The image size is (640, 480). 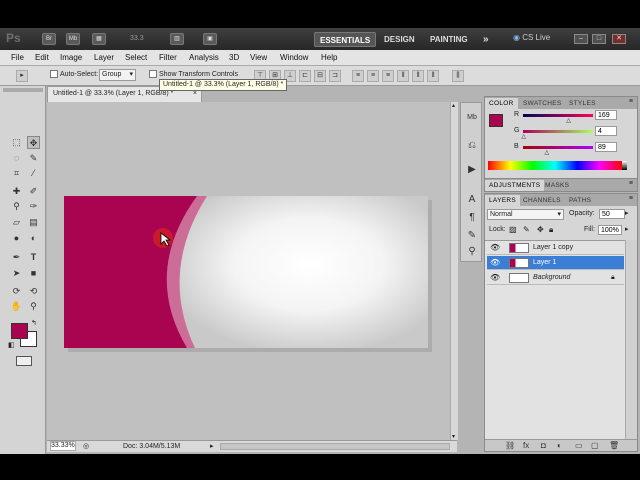 I want to click on distribute-bottom-icon: ≡, so click(x=388, y=76).